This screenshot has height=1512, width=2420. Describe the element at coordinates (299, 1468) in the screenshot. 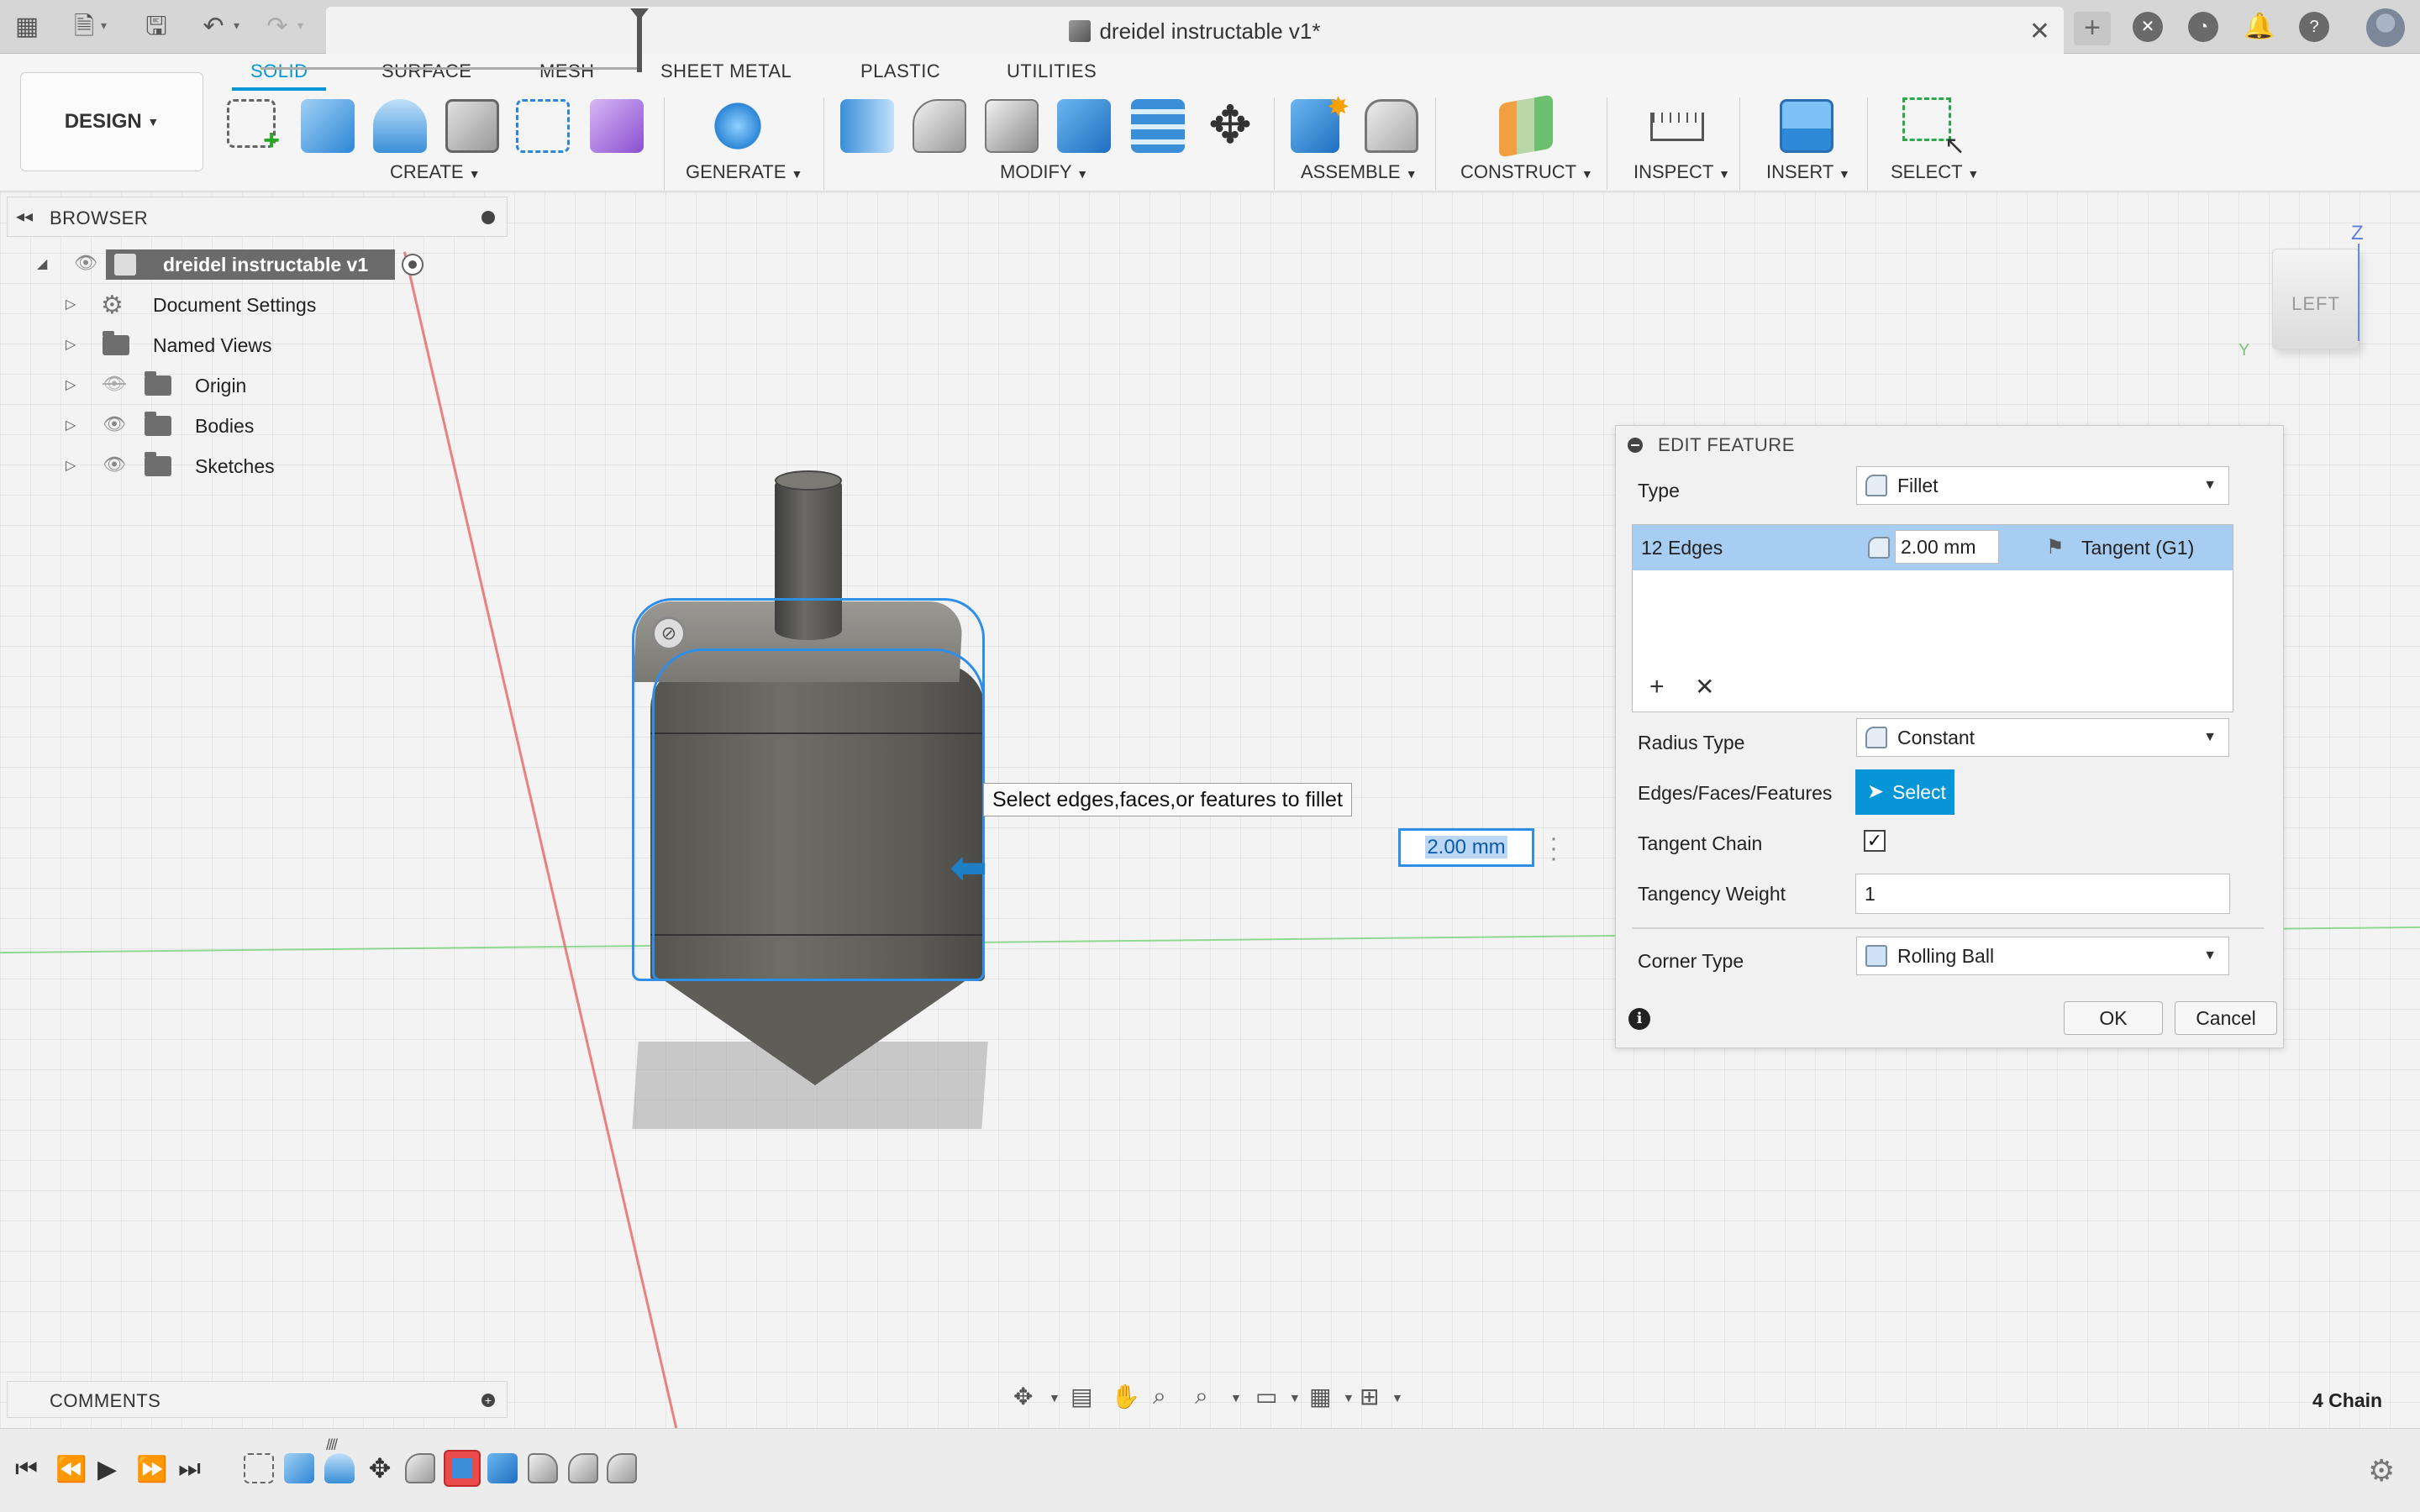

I see `timeline-extrude-icon` at that location.